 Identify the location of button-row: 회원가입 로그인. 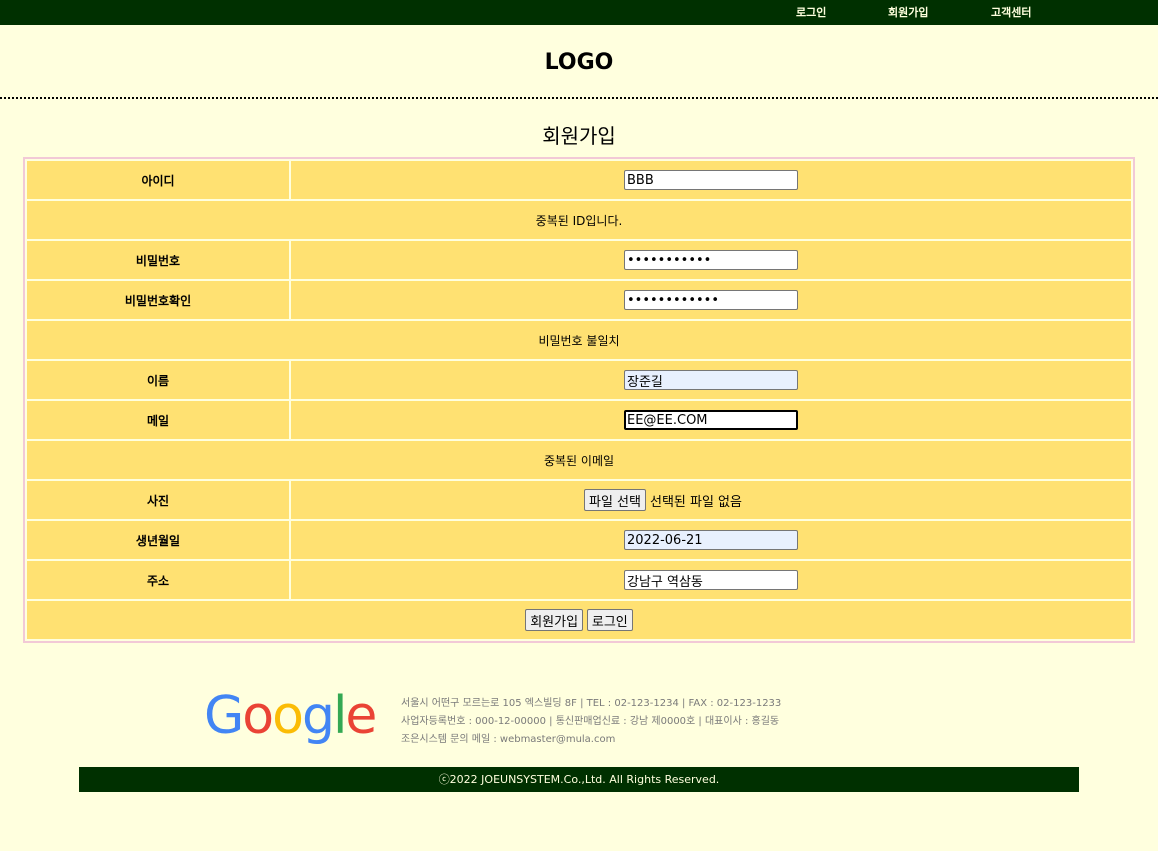
(579, 620).